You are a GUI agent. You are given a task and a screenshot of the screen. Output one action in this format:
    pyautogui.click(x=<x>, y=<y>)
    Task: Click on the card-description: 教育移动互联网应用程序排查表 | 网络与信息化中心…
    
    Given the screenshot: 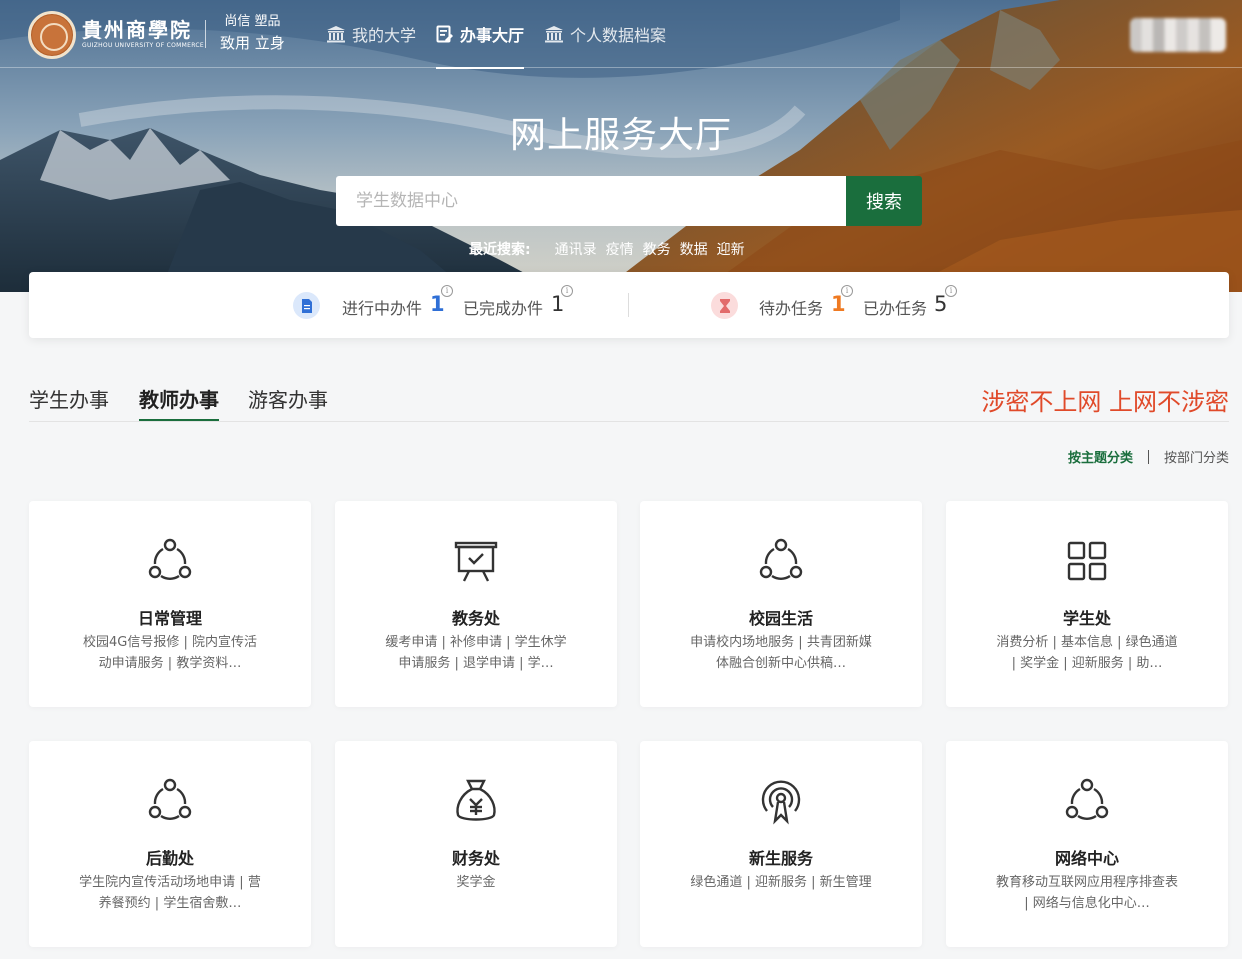 What is the action you would take?
    pyautogui.click(x=1086, y=893)
    